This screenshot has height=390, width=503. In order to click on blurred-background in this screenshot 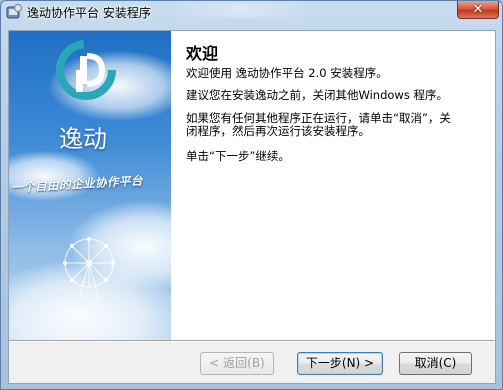, I will do `click(241, 10)`.